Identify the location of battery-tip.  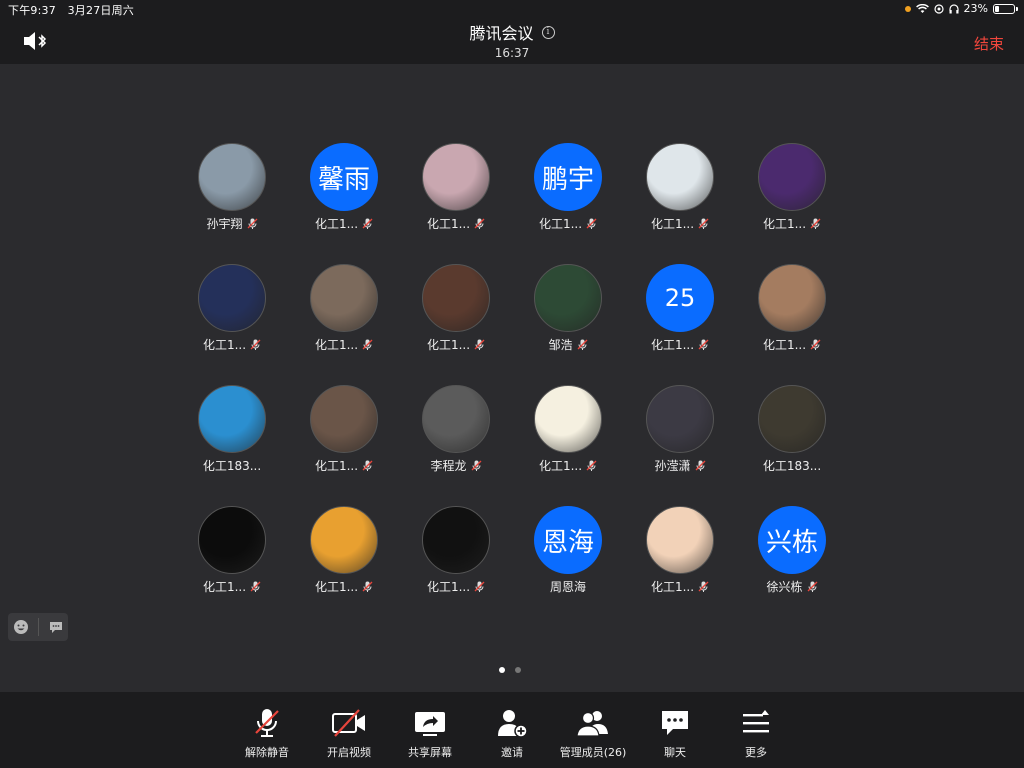
(1017, 8).